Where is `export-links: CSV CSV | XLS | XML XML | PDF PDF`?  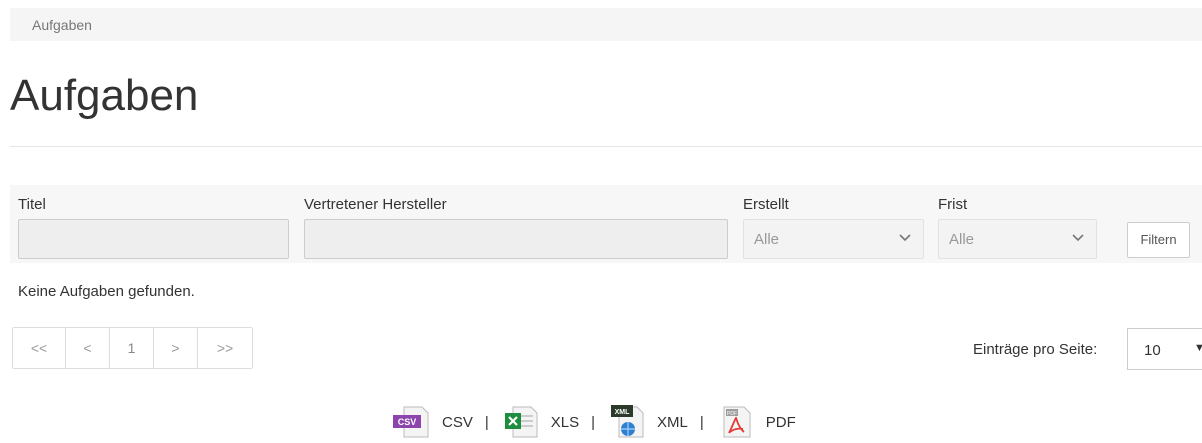
export-links: CSV CSV | XLS | XML XML | PDF PDF is located at coordinates (594, 422).